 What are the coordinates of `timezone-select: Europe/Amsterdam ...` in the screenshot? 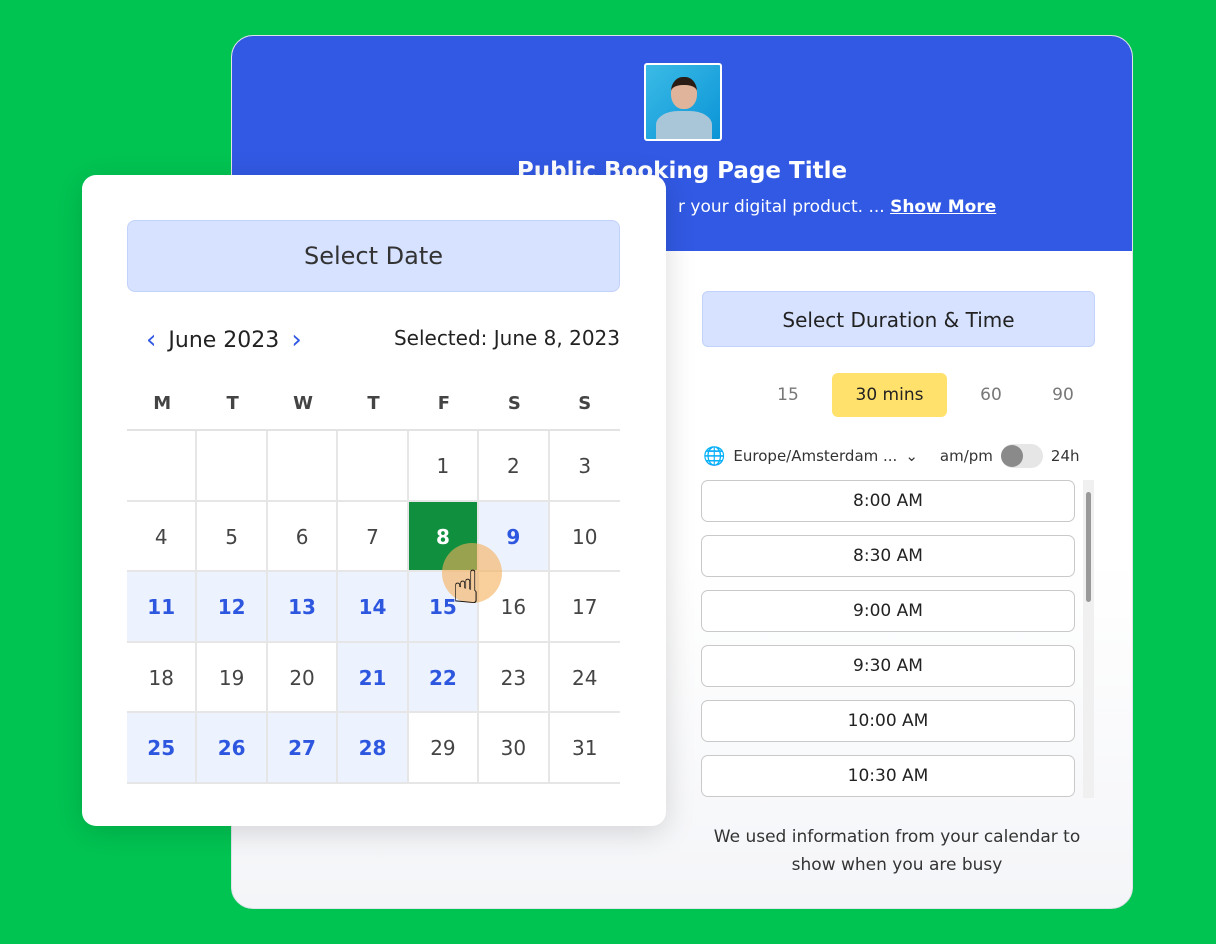 It's located at (815, 456).